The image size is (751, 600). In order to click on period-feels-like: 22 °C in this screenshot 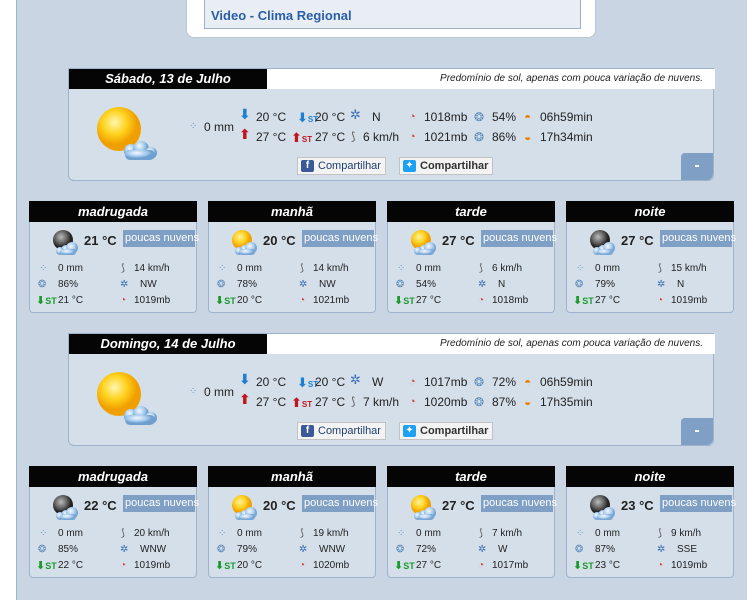, I will do `click(71, 565)`.